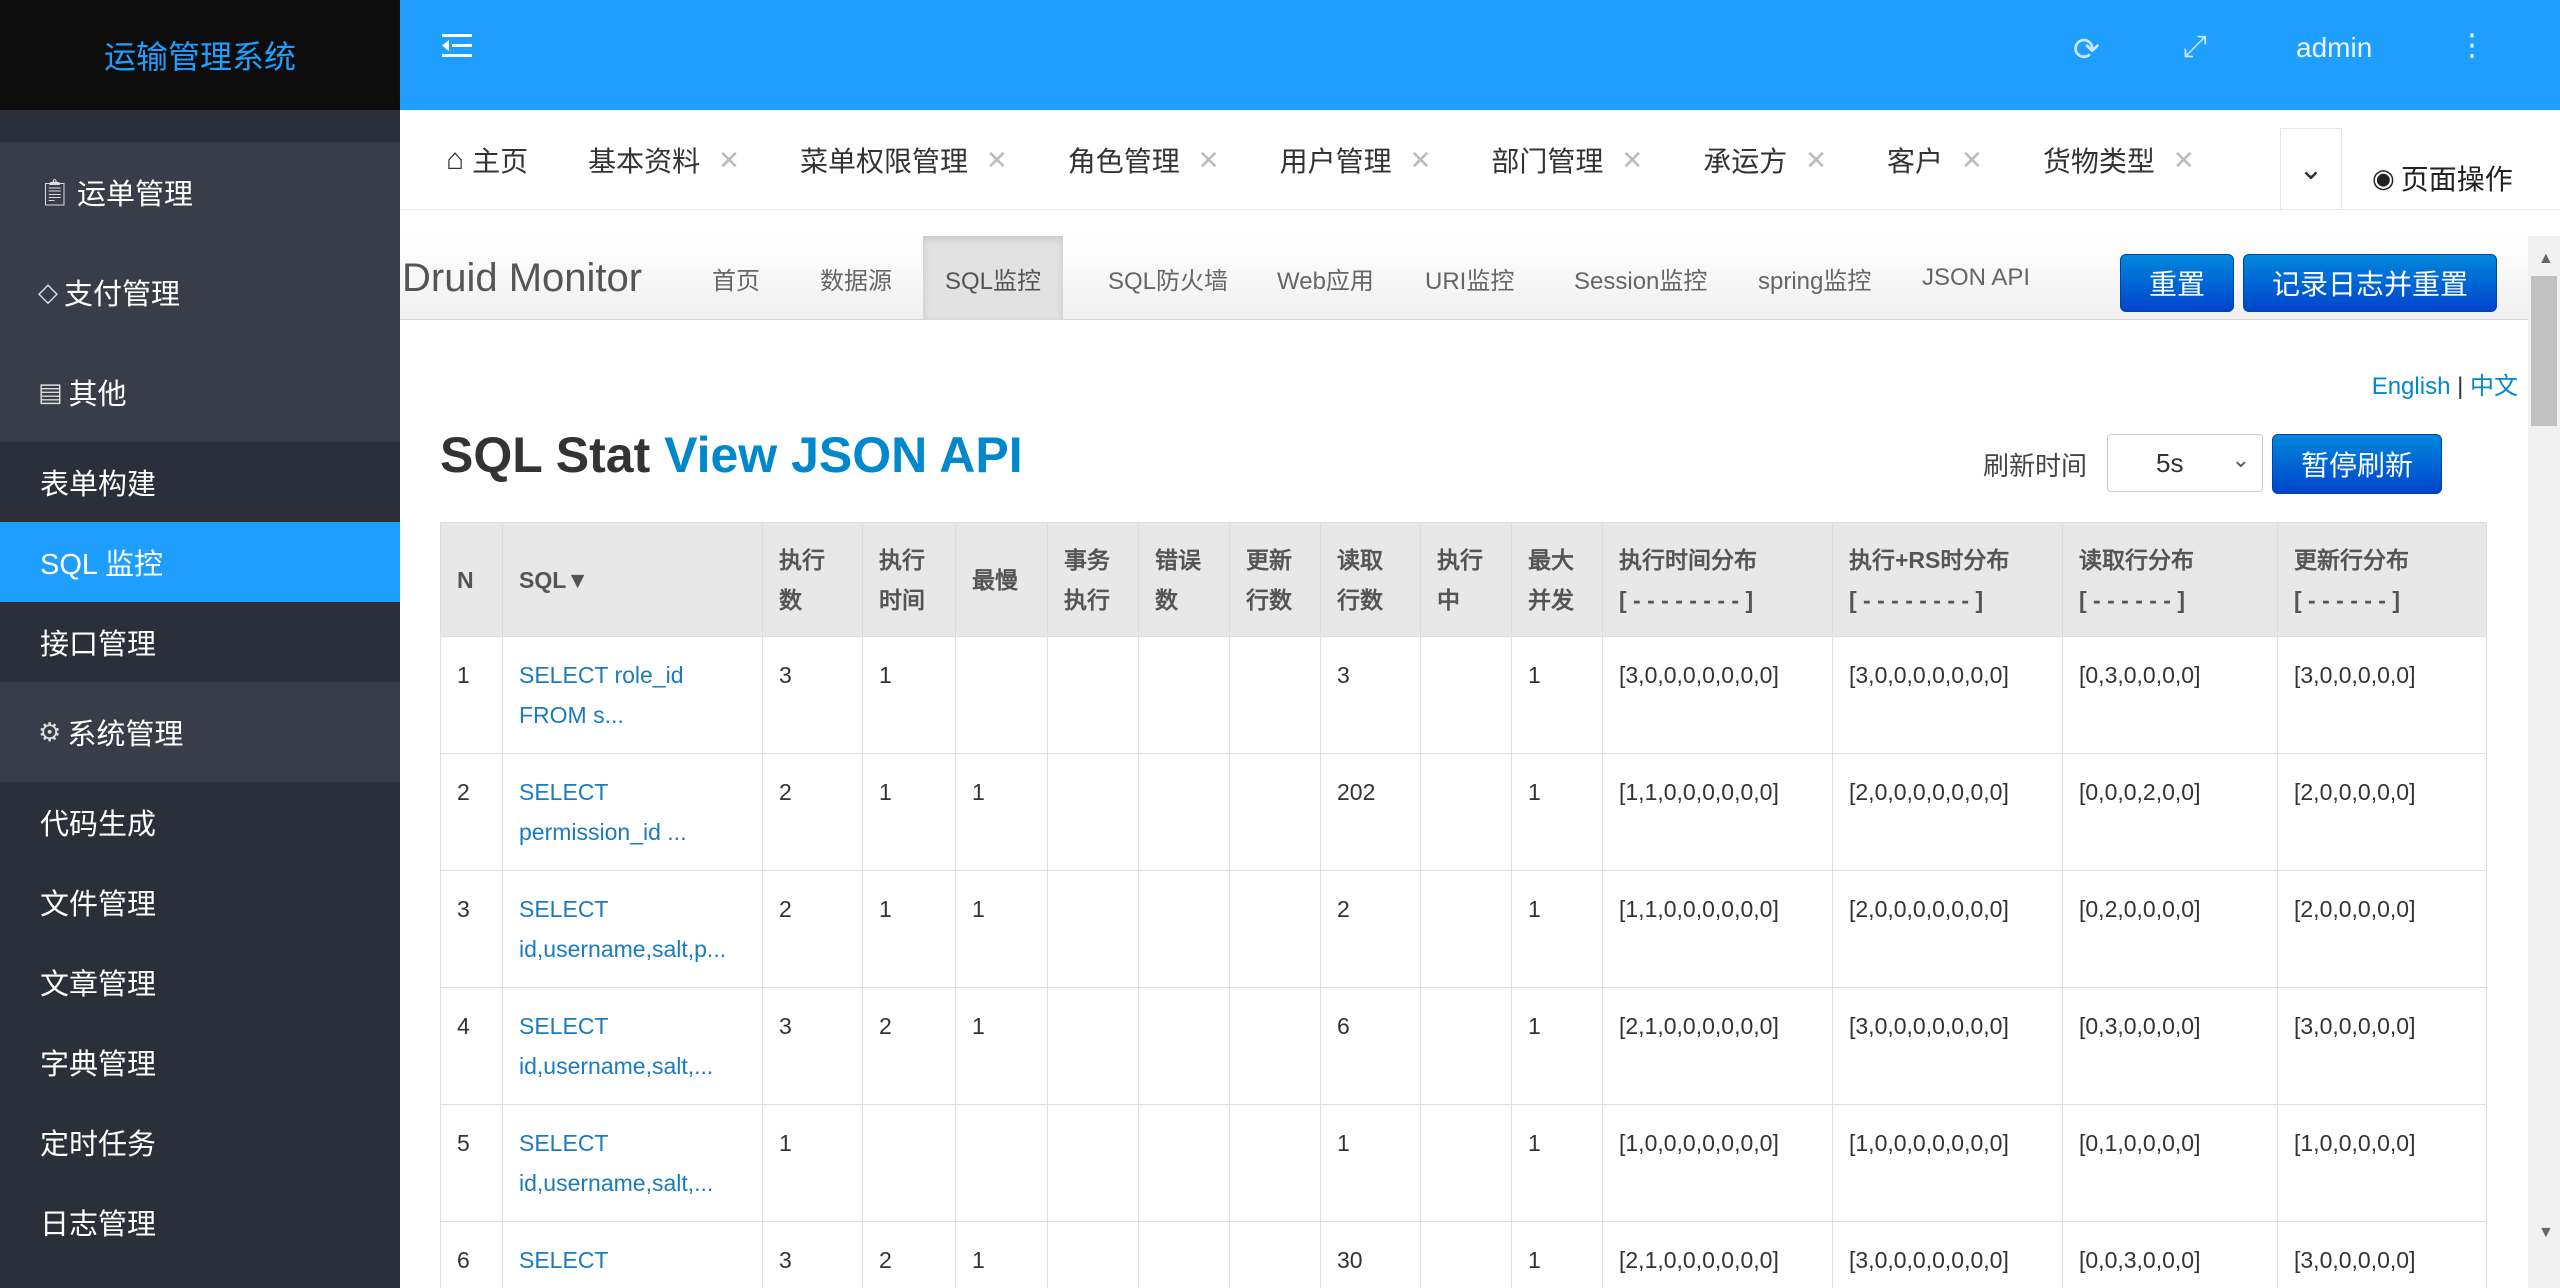 The width and height of the screenshot is (2560, 1288). I want to click on pause-refresh-button: 暂停刷新, so click(2357, 464).